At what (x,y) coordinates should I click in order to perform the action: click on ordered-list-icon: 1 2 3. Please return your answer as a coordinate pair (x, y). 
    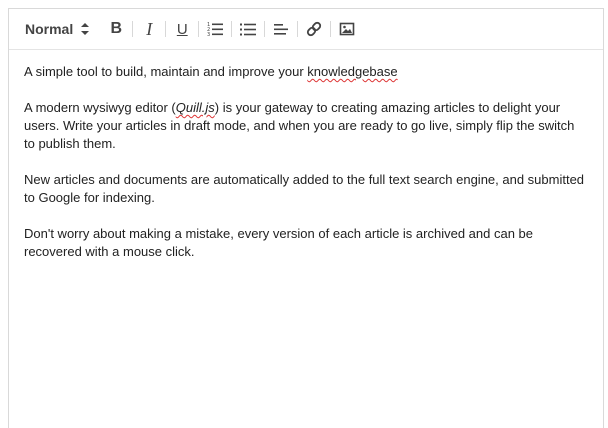
    Looking at the image, I should click on (215, 29).